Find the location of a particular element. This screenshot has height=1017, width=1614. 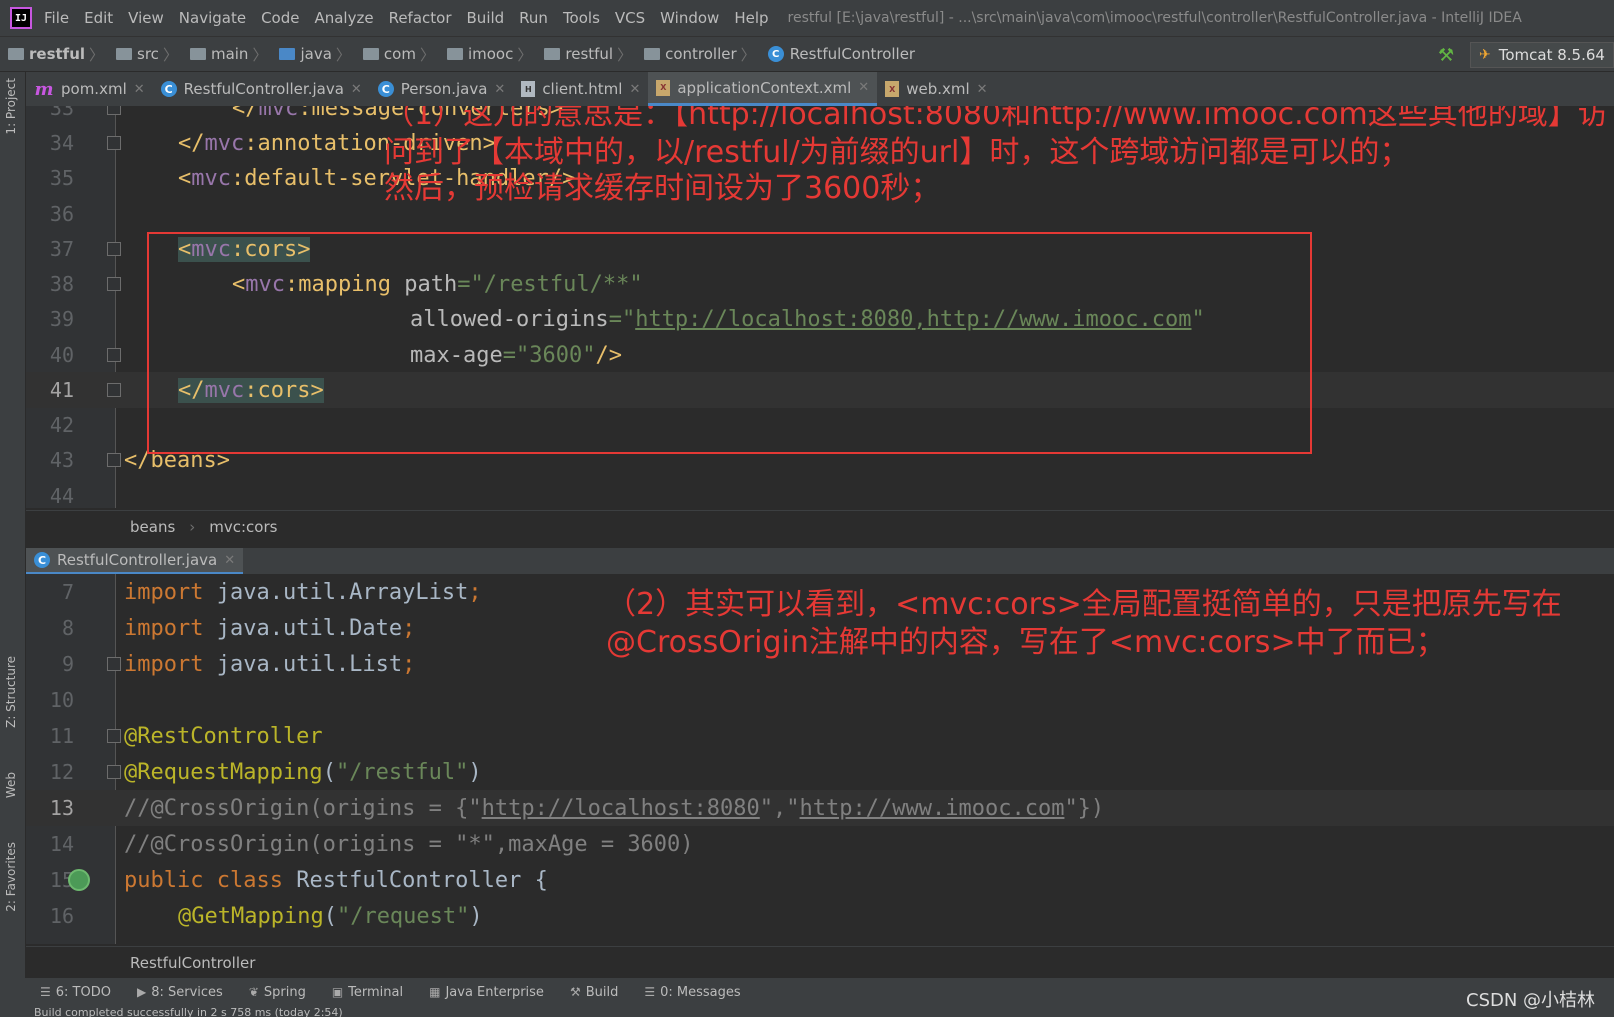

build-hammer-icon: ⚒ is located at coordinates (1446, 55).